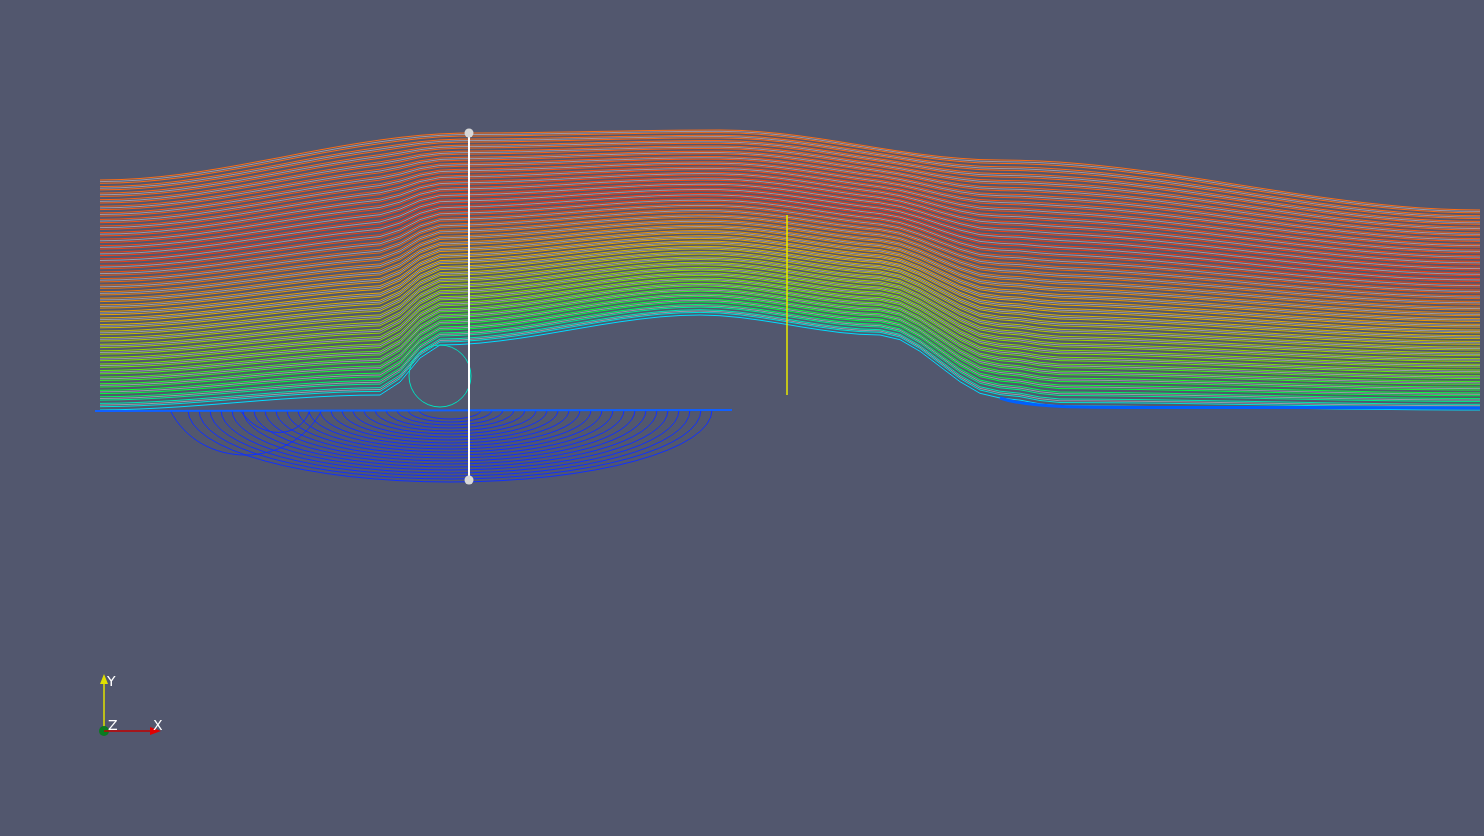  I want to click on origin-dot, so click(104, 731).